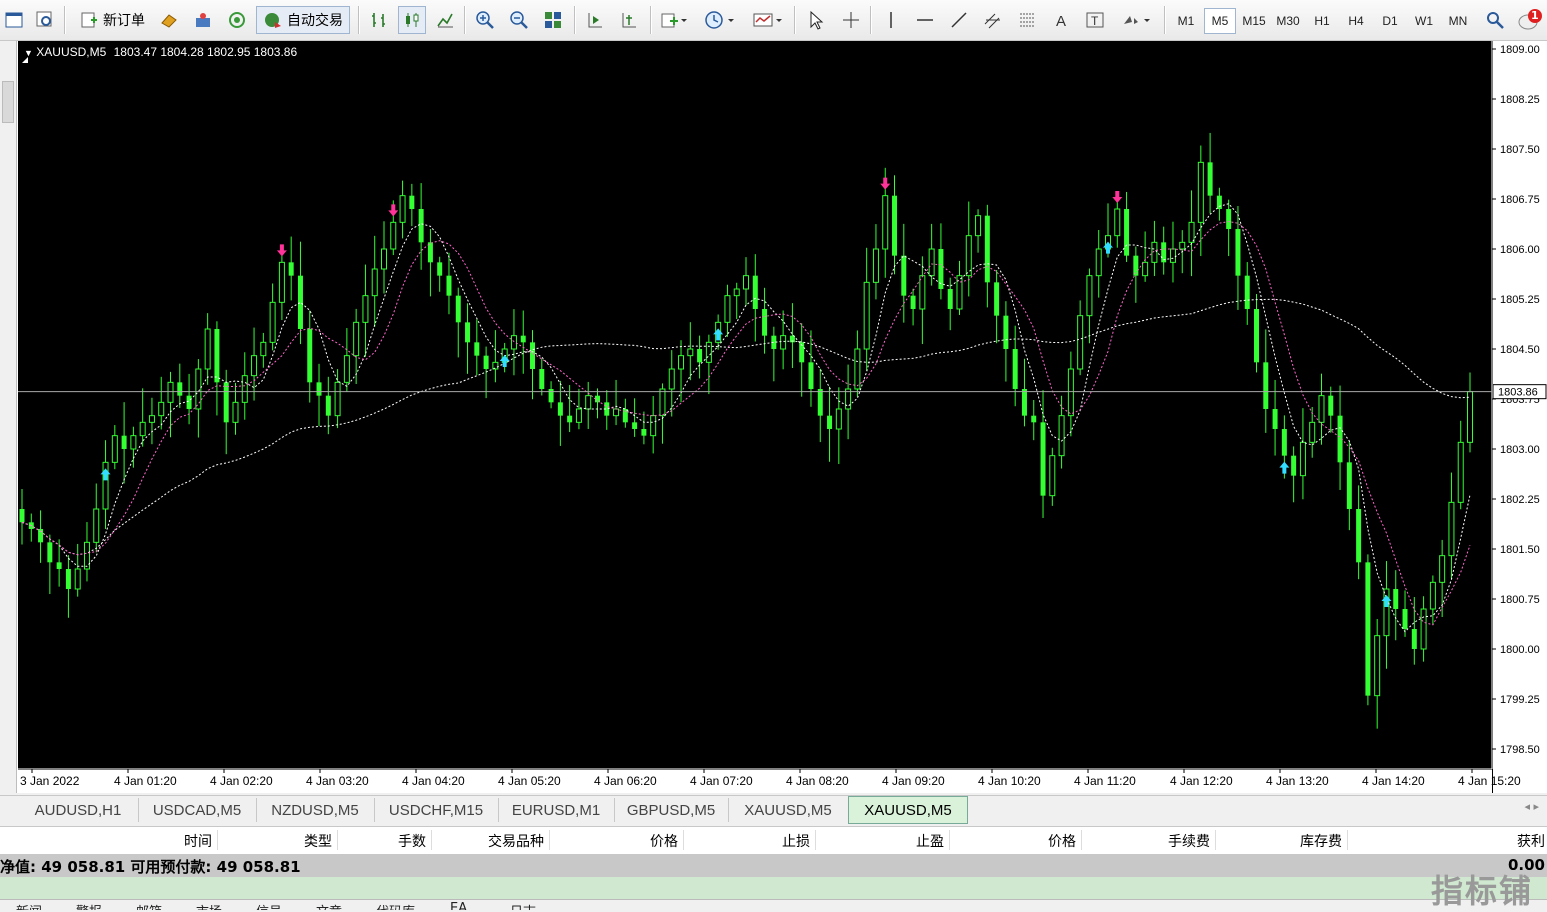 The height and width of the screenshot is (912, 1547). Describe the element at coordinates (205, 52) in the screenshot. I see `ohlc-values: 1803.47 1804.28 1802.95 1803.86` at that location.